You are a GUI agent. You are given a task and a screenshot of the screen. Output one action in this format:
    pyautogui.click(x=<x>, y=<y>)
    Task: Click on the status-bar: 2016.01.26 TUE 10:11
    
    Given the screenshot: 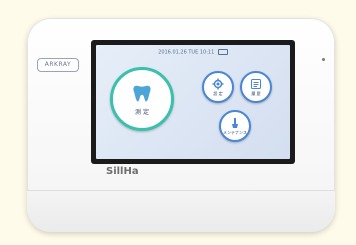 What is the action you would take?
    pyautogui.click(x=193, y=52)
    